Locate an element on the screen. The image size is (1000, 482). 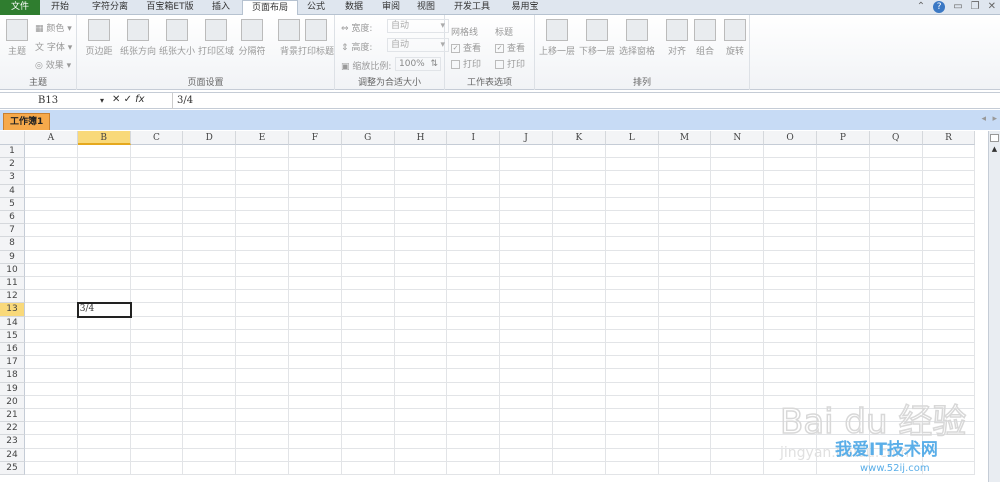
row-header-21: 21 is located at coordinates (12, 416).